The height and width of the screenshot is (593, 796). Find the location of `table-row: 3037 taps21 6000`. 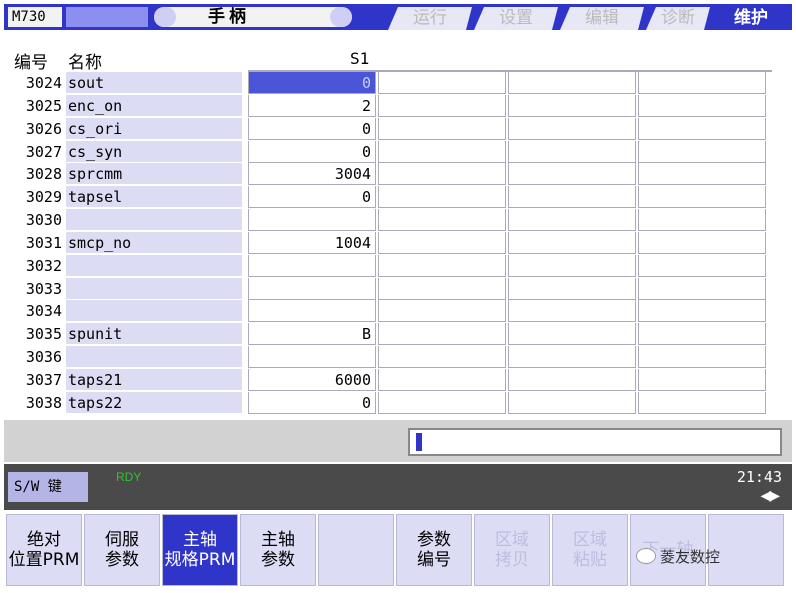

table-row: 3037 taps21 6000 is located at coordinates (394, 380).